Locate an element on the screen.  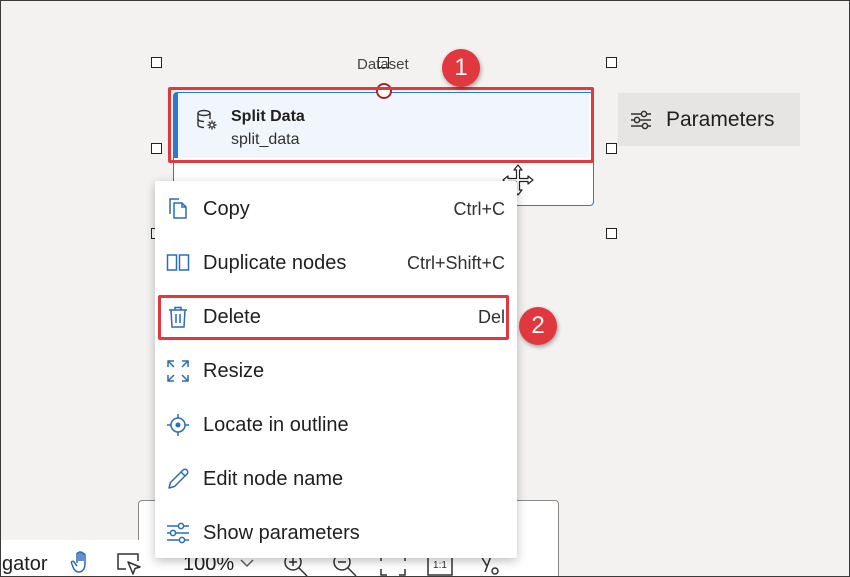
annotation-badge-2: 2 is located at coordinates (538, 326).